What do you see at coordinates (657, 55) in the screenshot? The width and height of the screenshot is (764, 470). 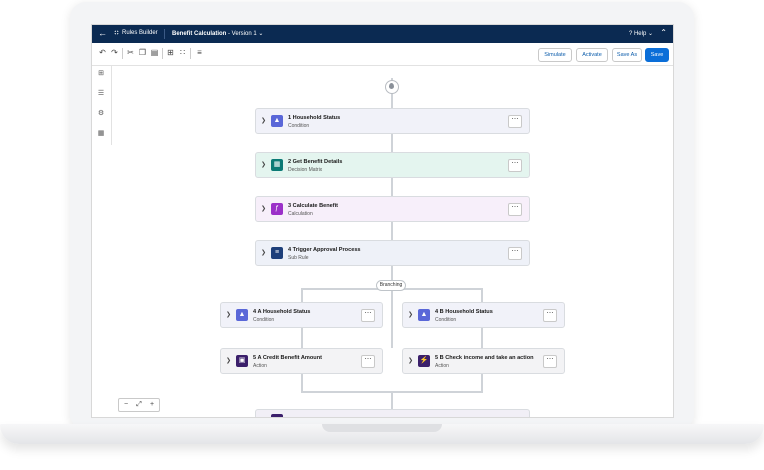 I see `save-button: Save` at bounding box center [657, 55].